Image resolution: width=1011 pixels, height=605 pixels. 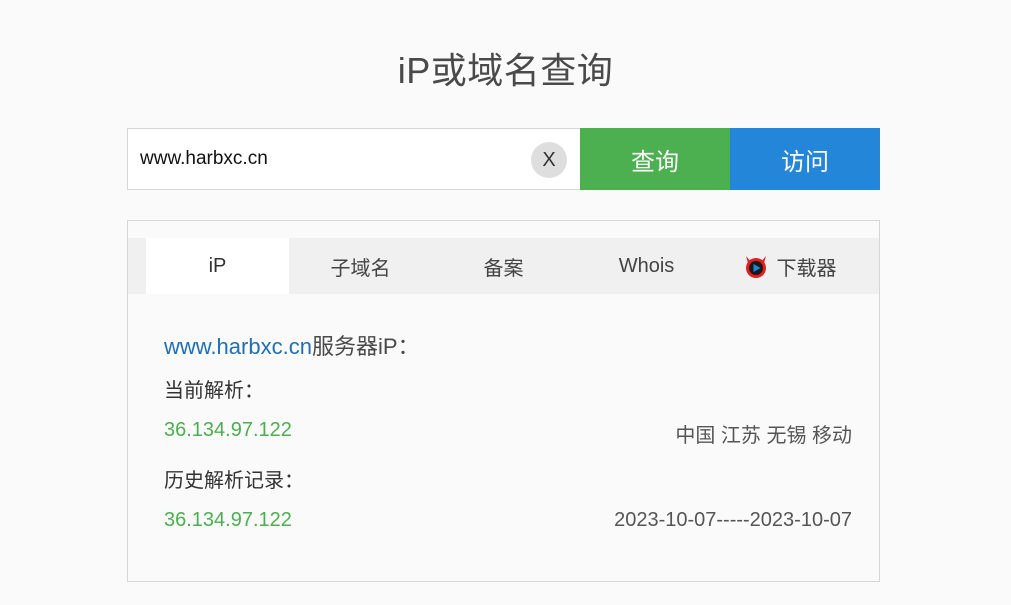 I want to click on tab-downloader: 下载器, so click(x=789, y=266).